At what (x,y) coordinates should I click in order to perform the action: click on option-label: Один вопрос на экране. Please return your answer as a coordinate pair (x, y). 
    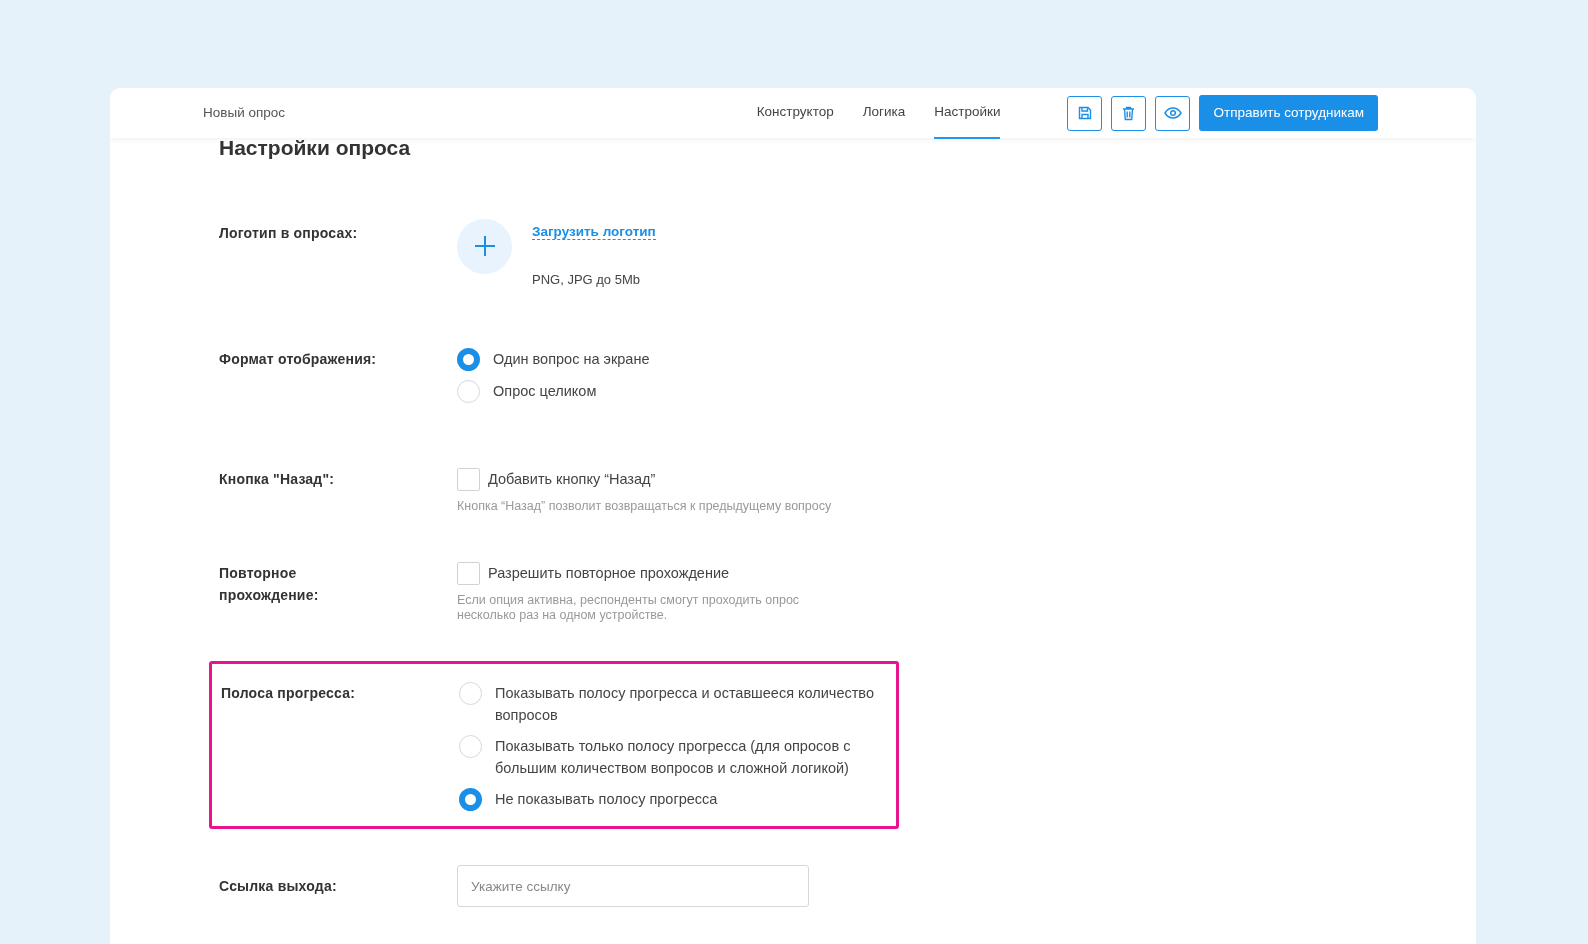
    Looking at the image, I should click on (571, 359).